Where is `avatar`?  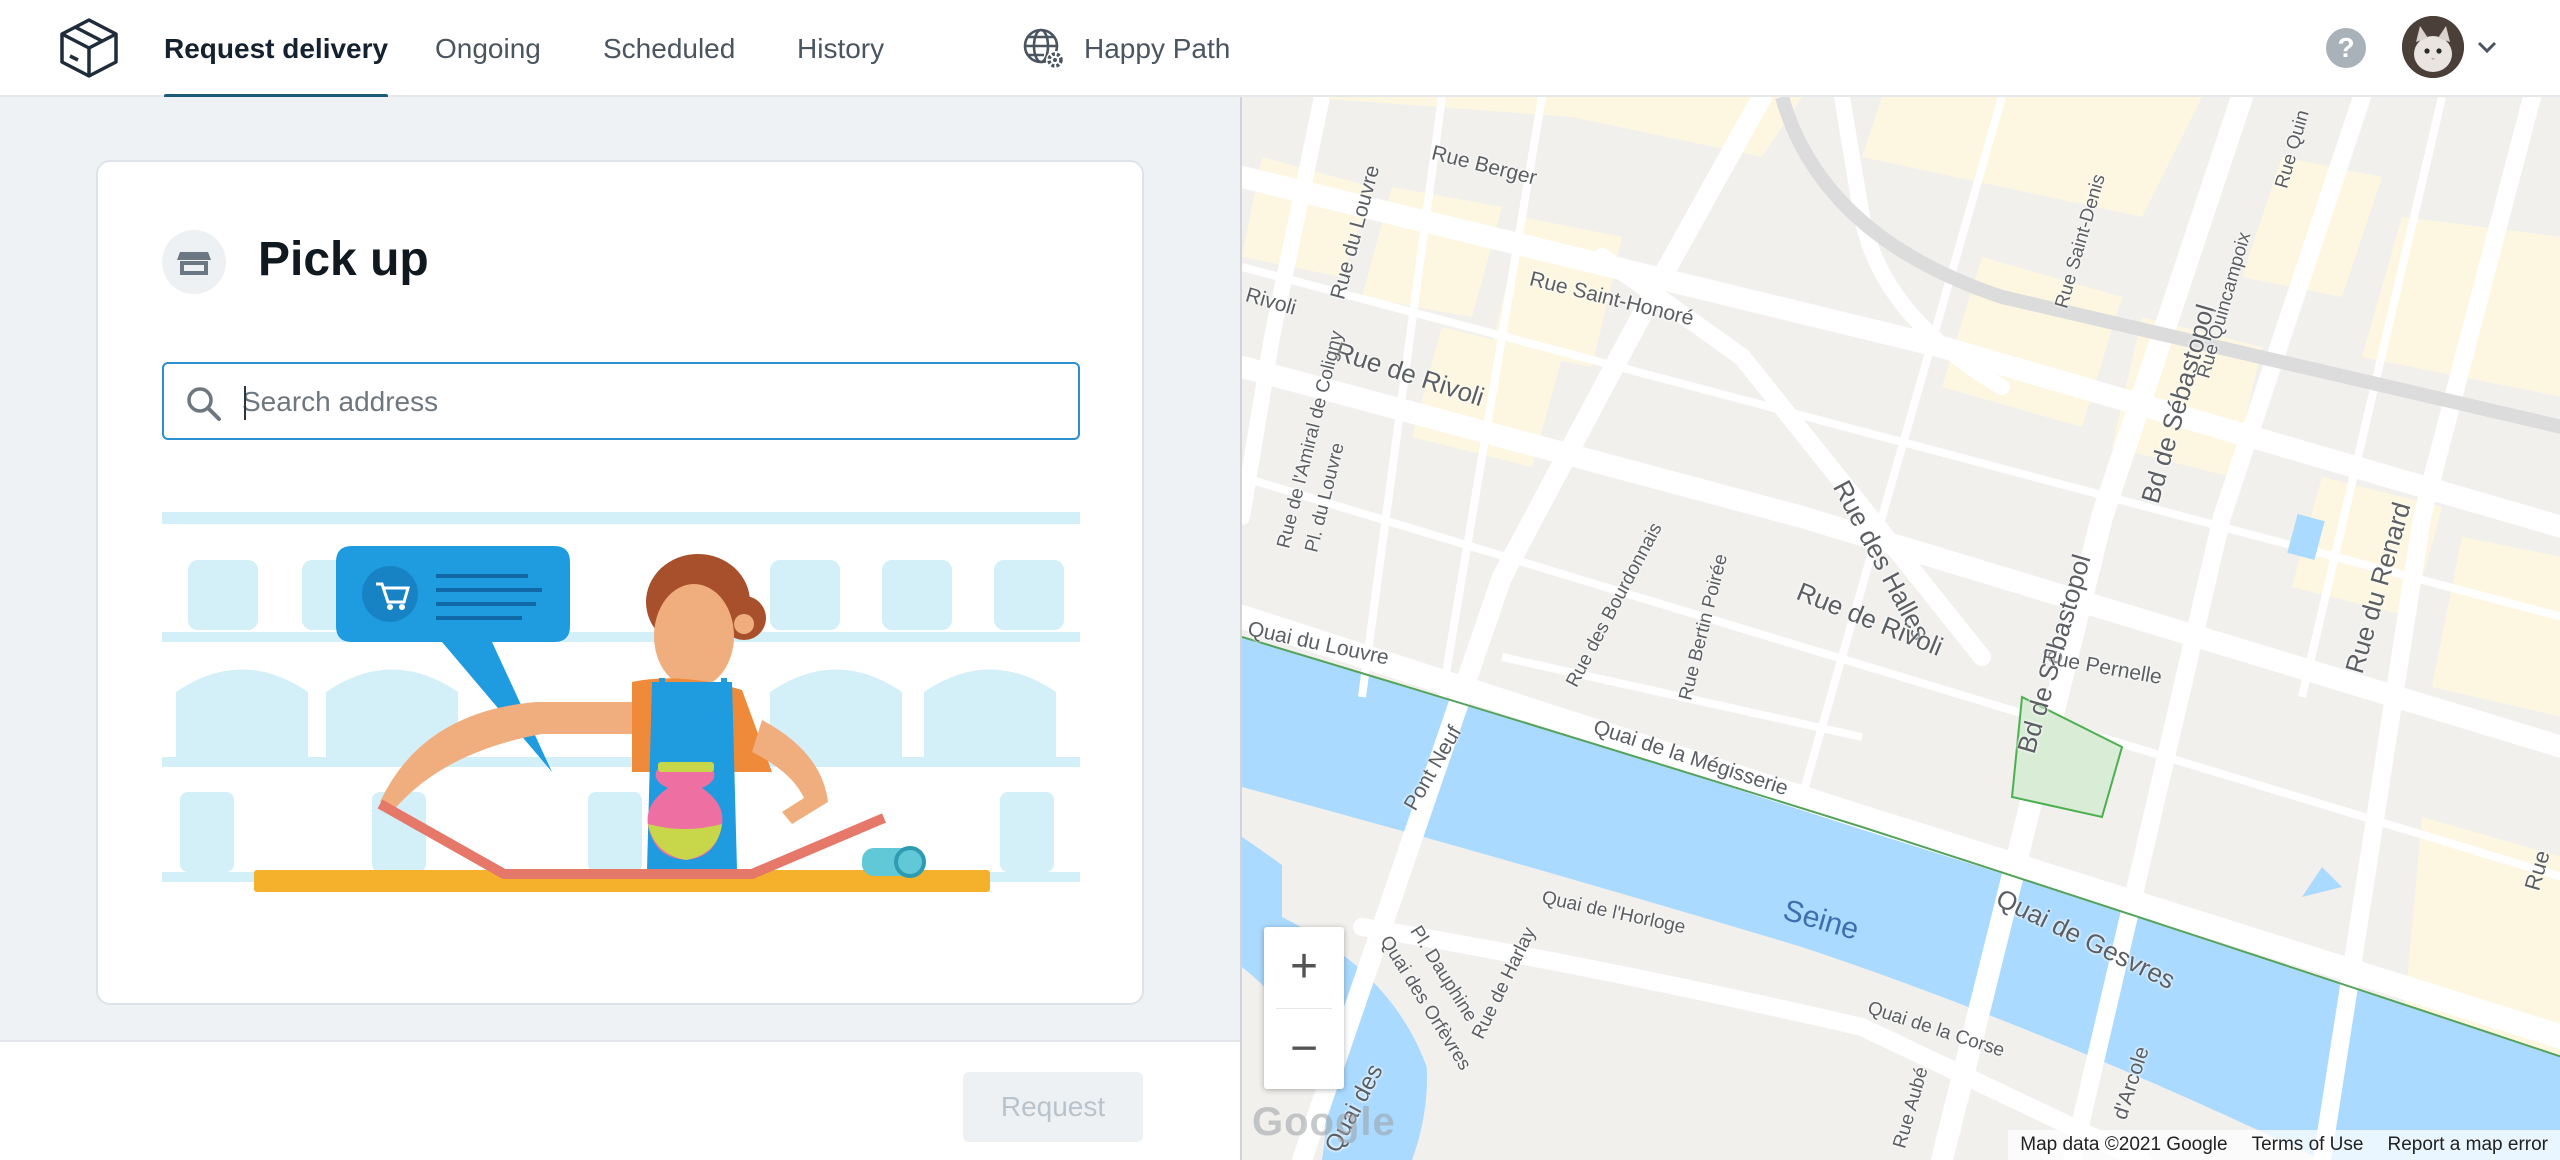 avatar is located at coordinates (2433, 47).